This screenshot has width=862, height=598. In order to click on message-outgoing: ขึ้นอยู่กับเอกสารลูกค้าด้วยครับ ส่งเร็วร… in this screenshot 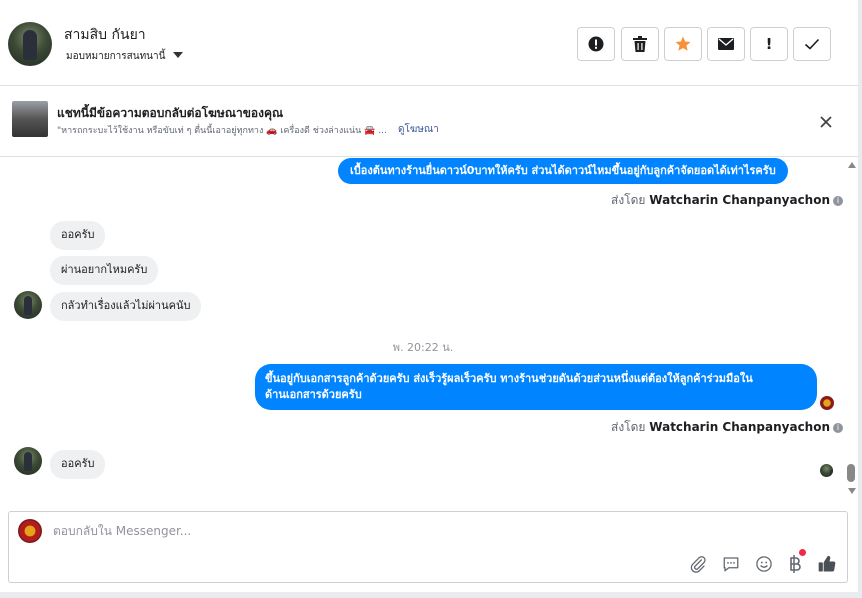, I will do `click(536, 387)`.